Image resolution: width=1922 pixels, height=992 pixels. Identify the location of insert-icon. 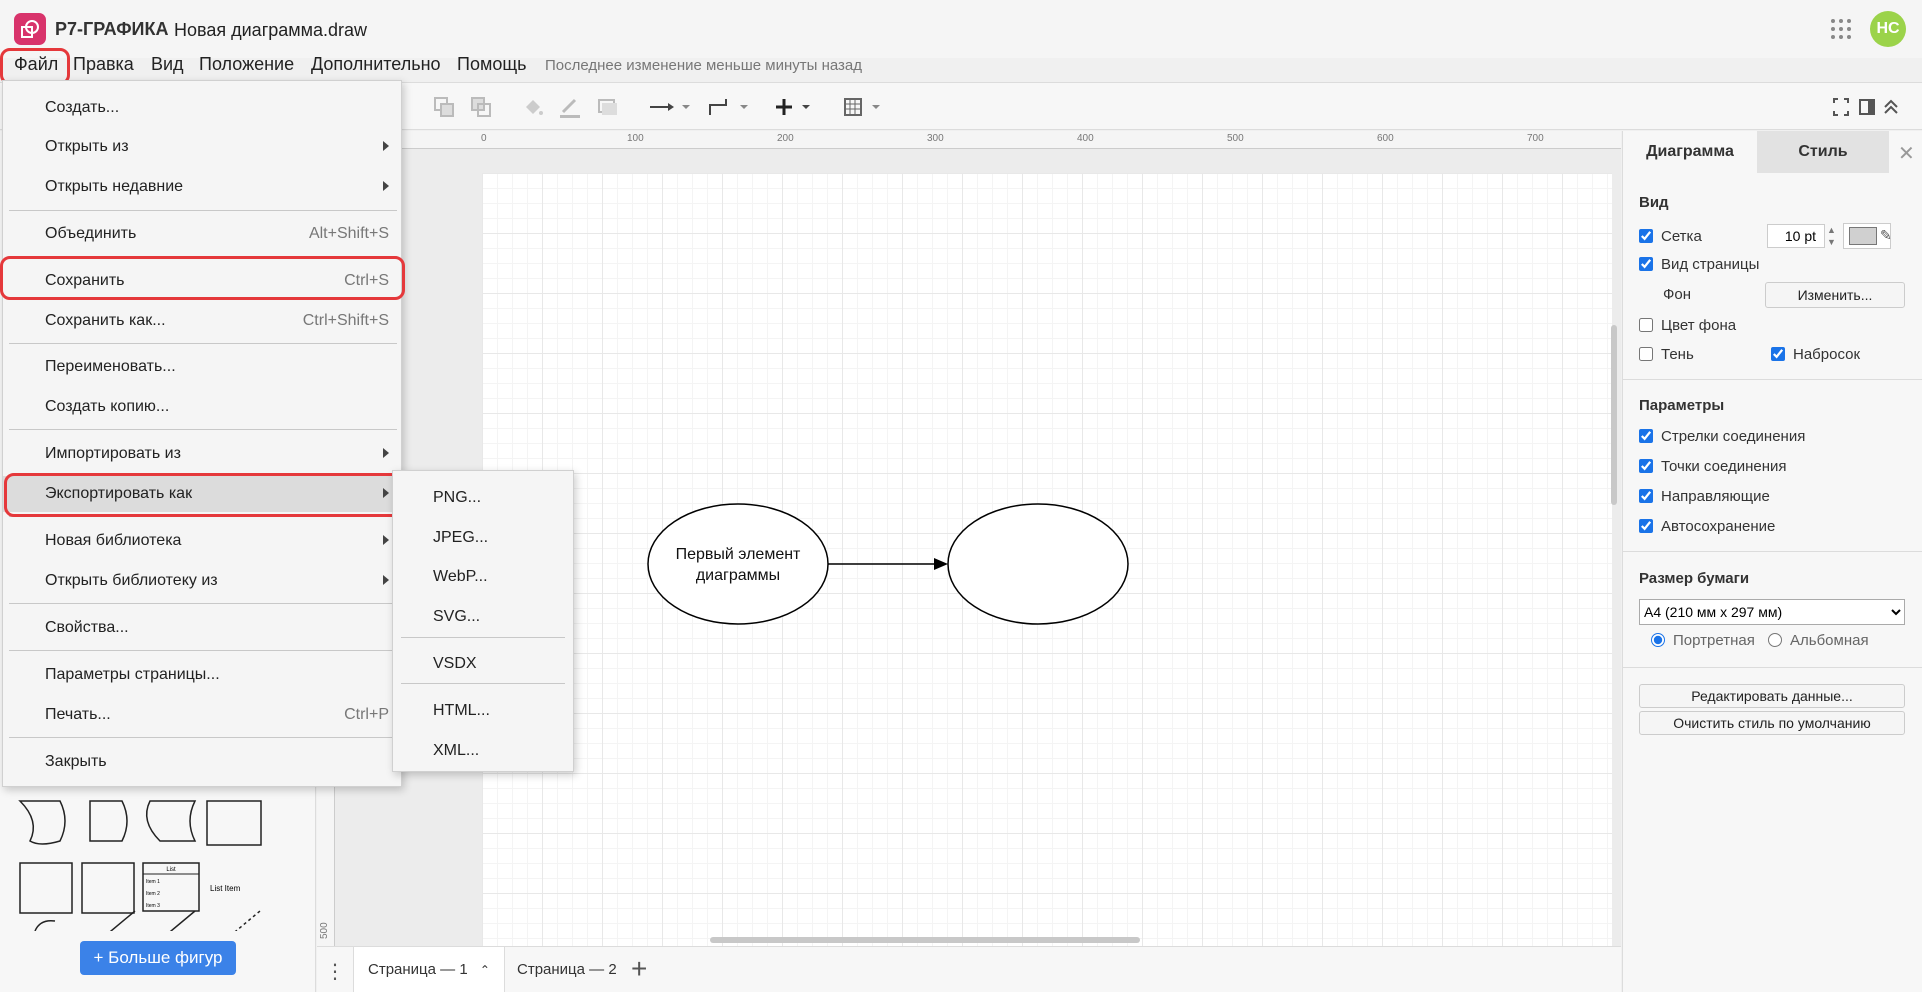
(794, 107).